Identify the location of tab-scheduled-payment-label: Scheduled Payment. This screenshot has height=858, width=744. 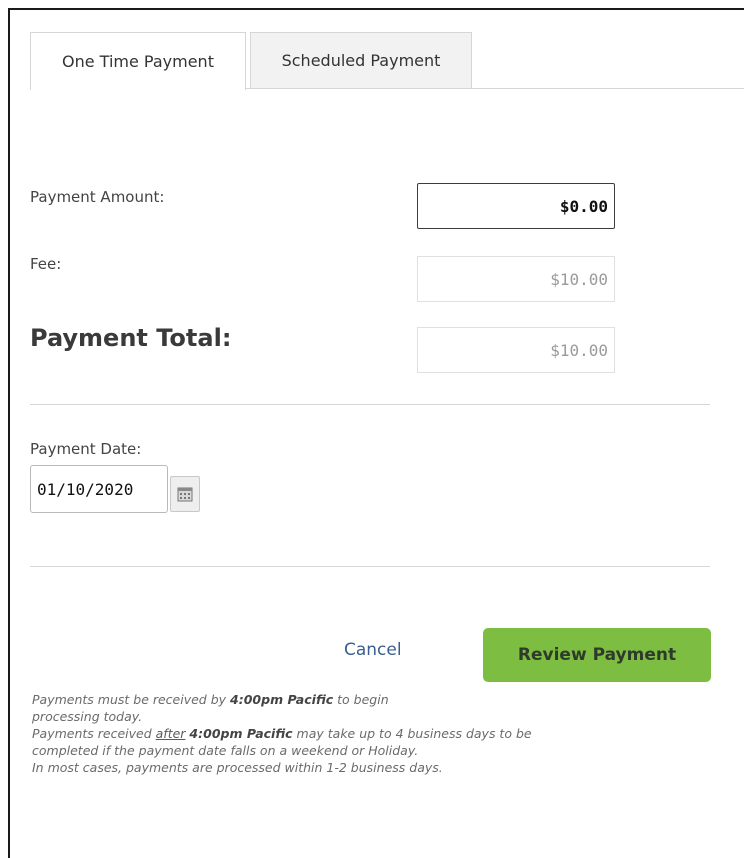
(361, 60).